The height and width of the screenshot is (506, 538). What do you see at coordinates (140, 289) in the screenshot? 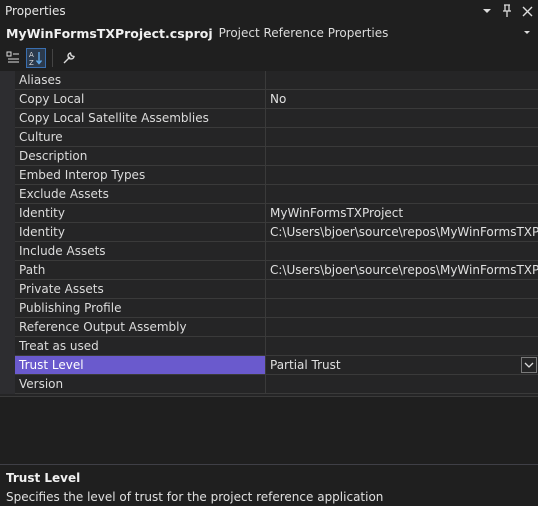
I see `property-name: Private Assets` at bounding box center [140, 289].